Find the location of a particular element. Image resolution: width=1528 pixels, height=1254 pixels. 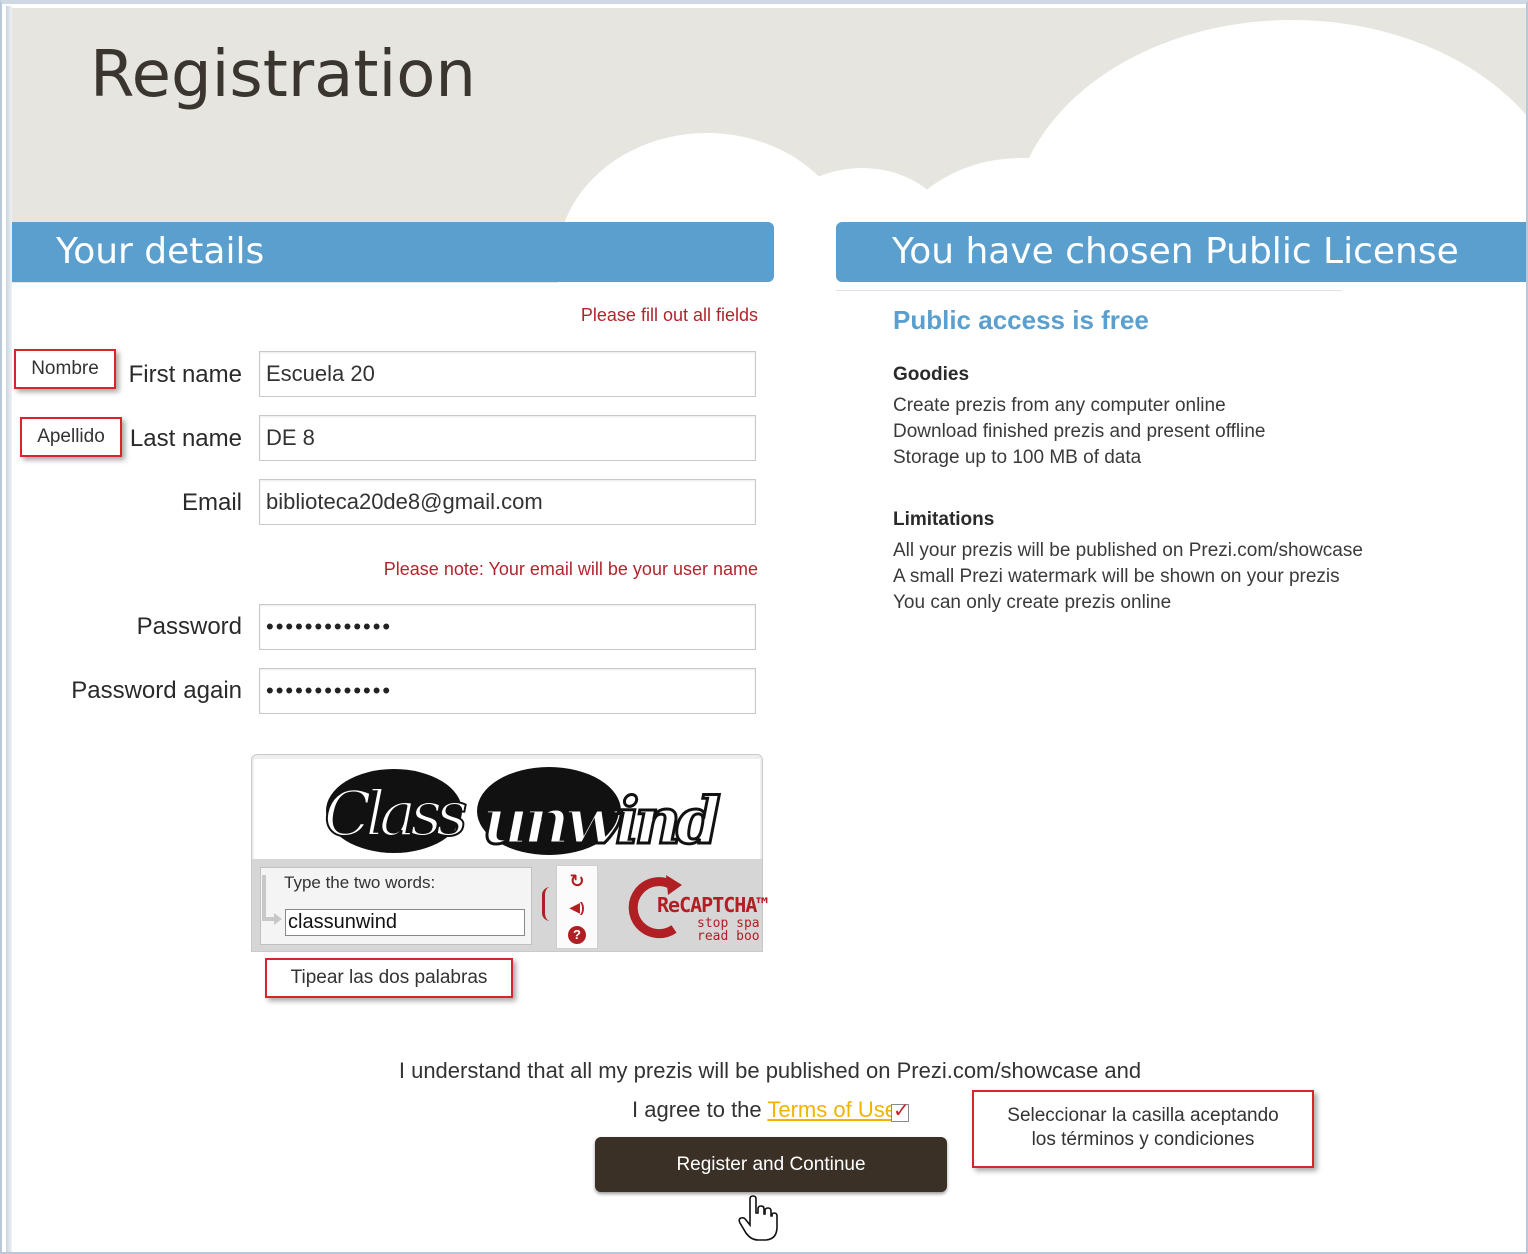

captcha-input: classunwind is located at coordinates (405, 922).